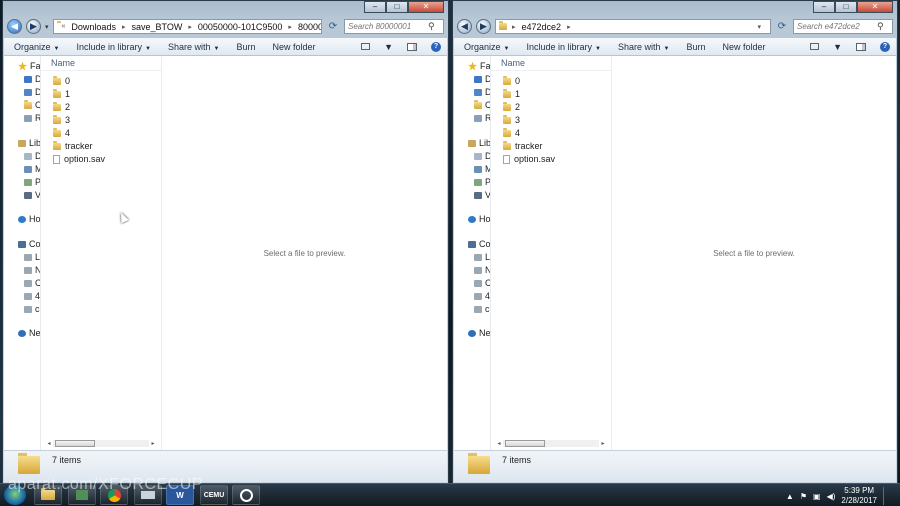  Describe the element at coordinates (214, 495) in the screenshot. I see `taskbar-cemu-button: CEMU` at that location.